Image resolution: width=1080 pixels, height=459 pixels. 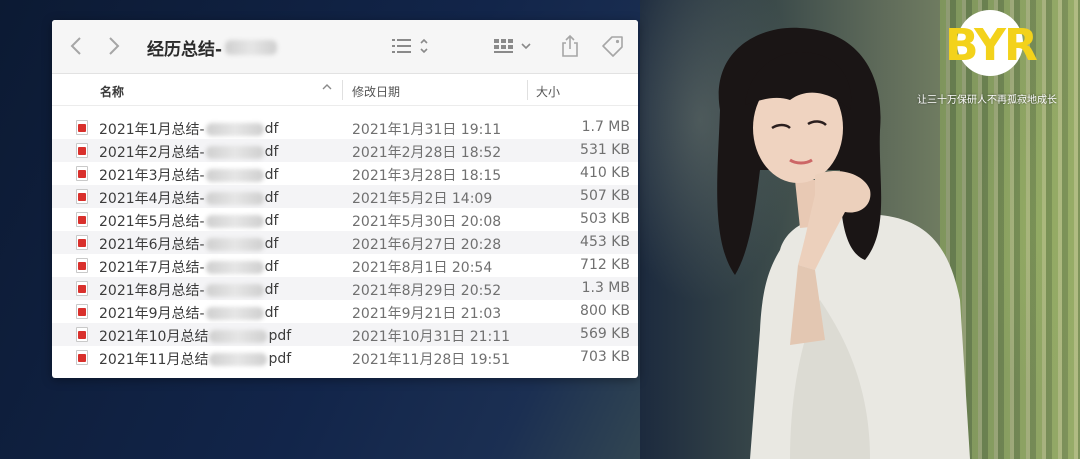 I want to click on file-name-prefix: 2021年3月总结-, so click(x=152, y=176).